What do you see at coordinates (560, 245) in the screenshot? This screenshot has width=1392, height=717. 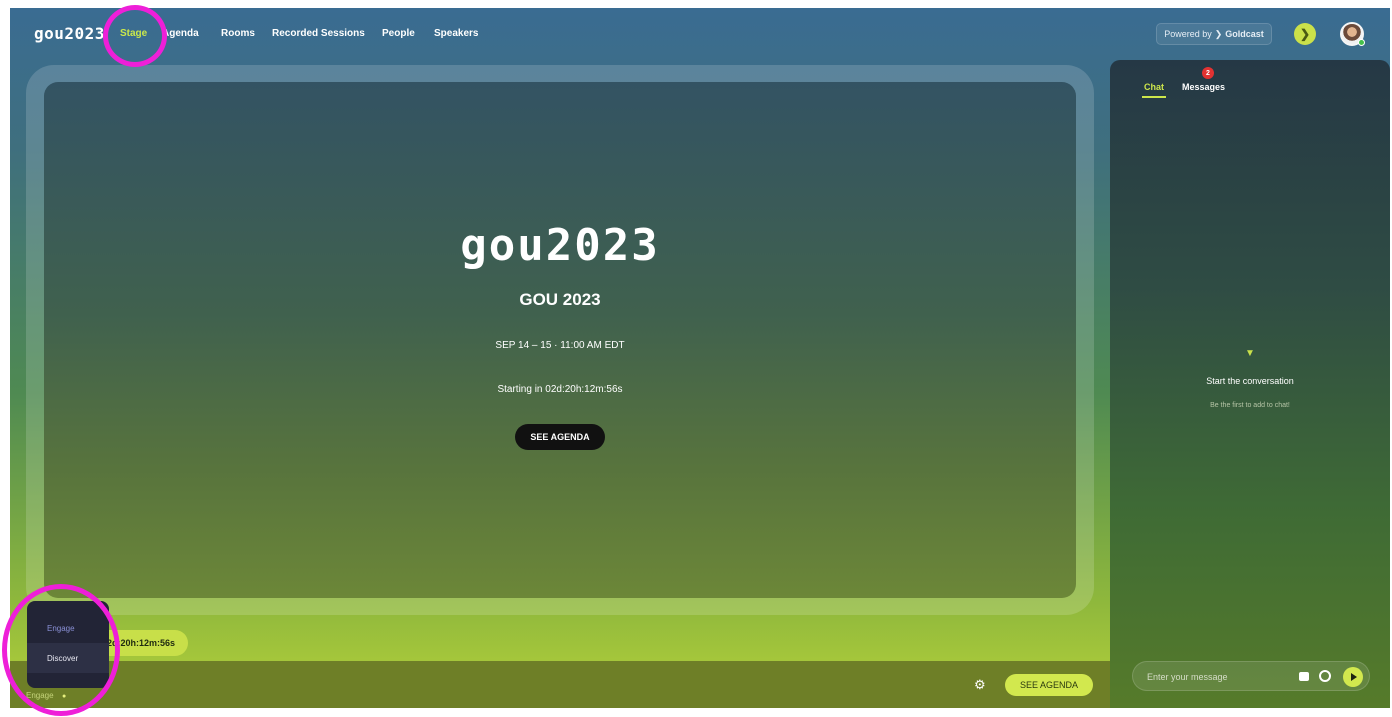 I see `hero-logo: gou2023` at bounding box center [560, 245].